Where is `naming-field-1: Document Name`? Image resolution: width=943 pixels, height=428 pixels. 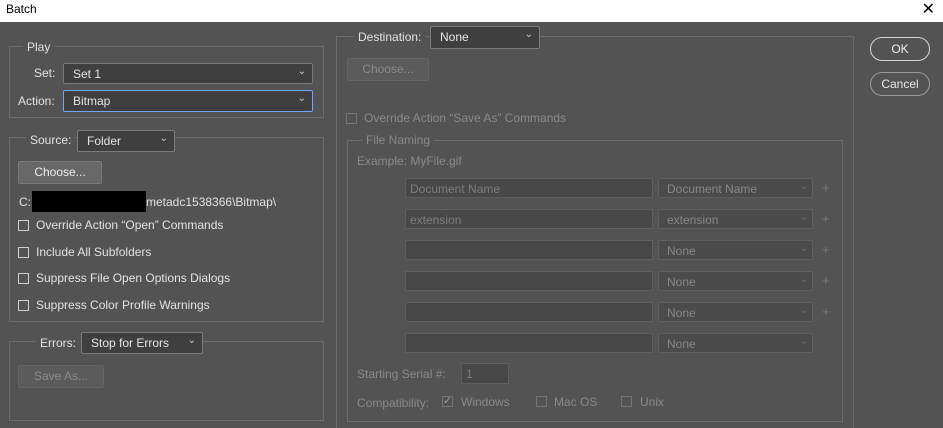
naming-field-1: Document Name is located at coordinates (529, 188).